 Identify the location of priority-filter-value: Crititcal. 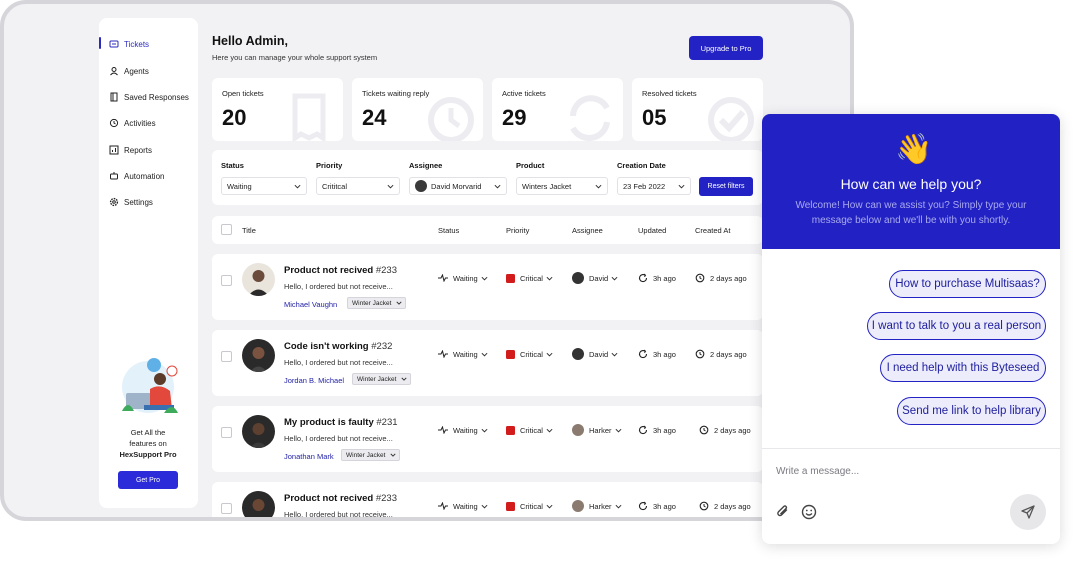
(335, 186).